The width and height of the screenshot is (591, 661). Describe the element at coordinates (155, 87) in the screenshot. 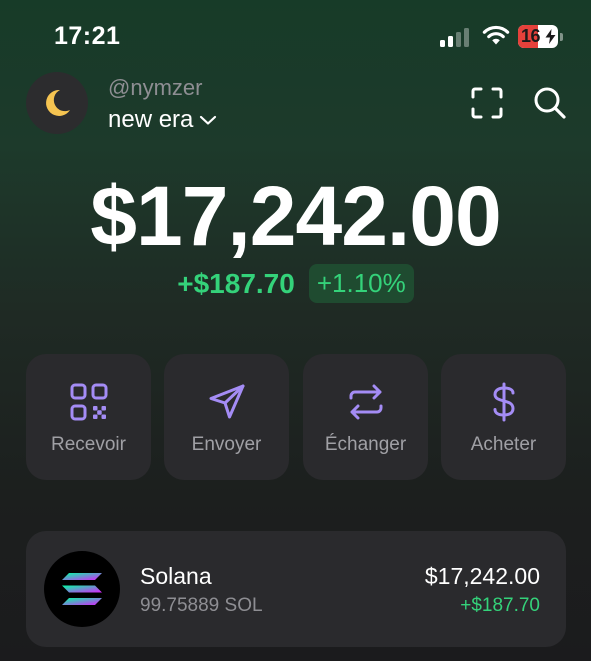

I see `account-handle: @nymzer` at that location.